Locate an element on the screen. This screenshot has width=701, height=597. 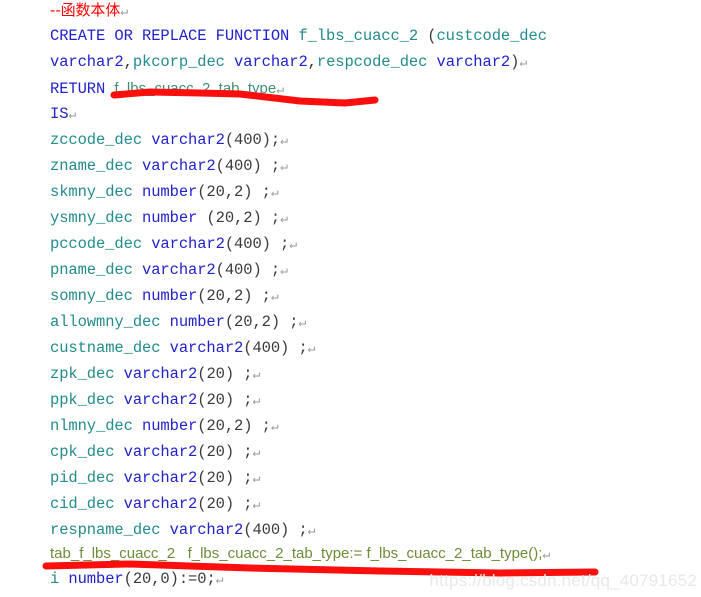
code-line: zpk_dec varchar2(20) ;↵ is located at coordinates (155, 374).